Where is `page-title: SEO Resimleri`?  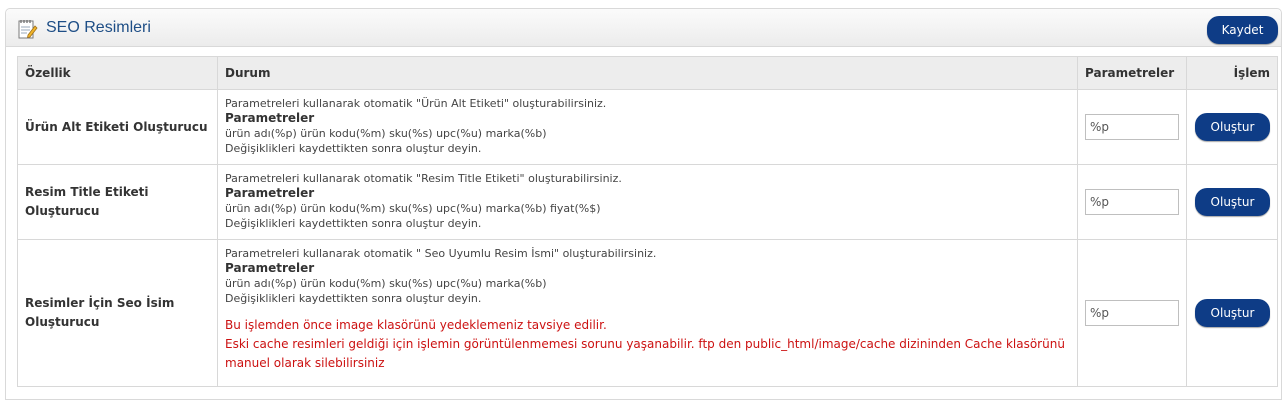
page-title: SEO Resimleri is located at coordinates (98, 27).